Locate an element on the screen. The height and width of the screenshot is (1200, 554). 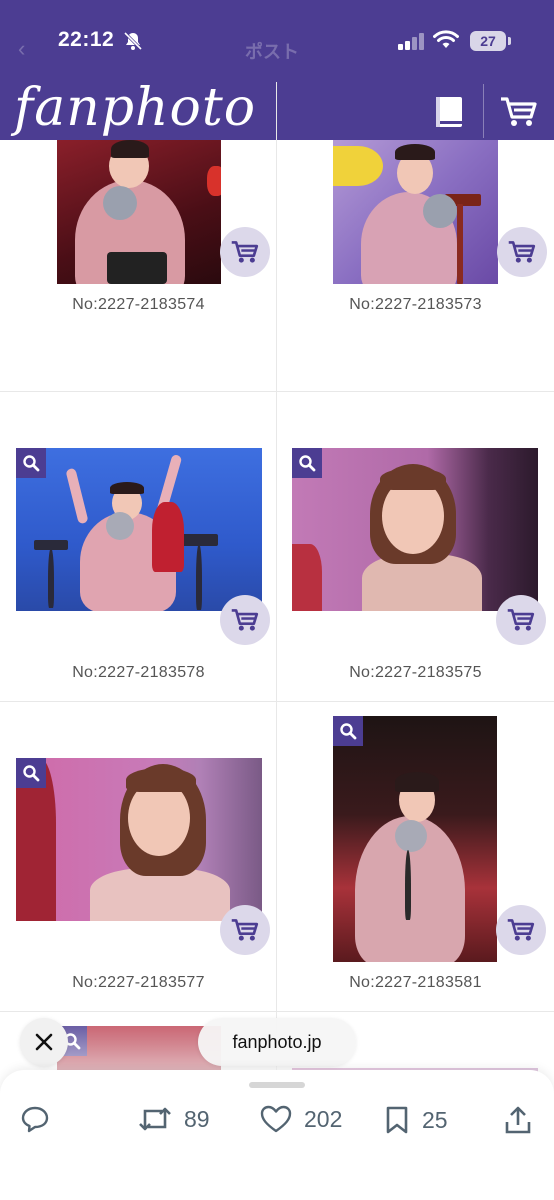
share-button is located at coordinates (518, 1120).